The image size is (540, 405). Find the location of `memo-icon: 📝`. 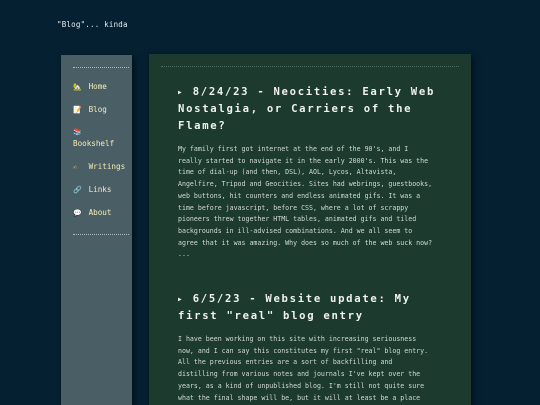

memo-icon: 📝 is located at coordinates (77, 110).